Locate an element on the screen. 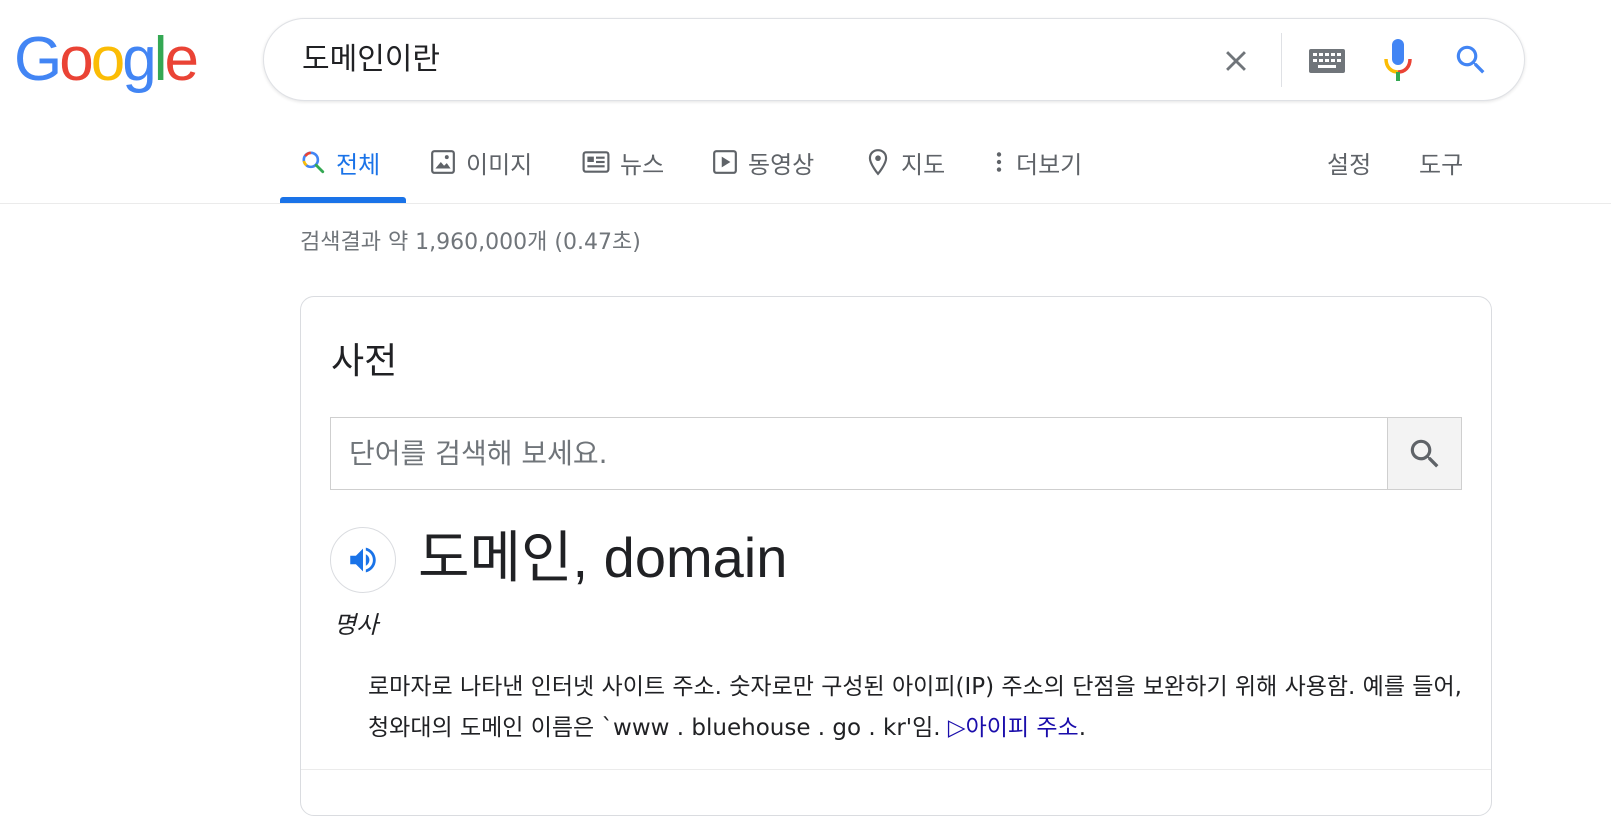 The height and width of the screenshot is (816, 1611). close-icon is located at coordinates (1236, 61).